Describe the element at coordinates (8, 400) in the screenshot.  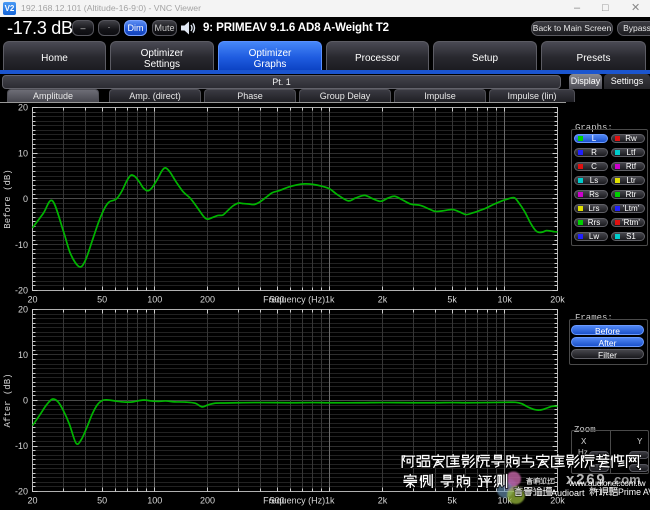
I see `svg-text: After (dB)` at that location.